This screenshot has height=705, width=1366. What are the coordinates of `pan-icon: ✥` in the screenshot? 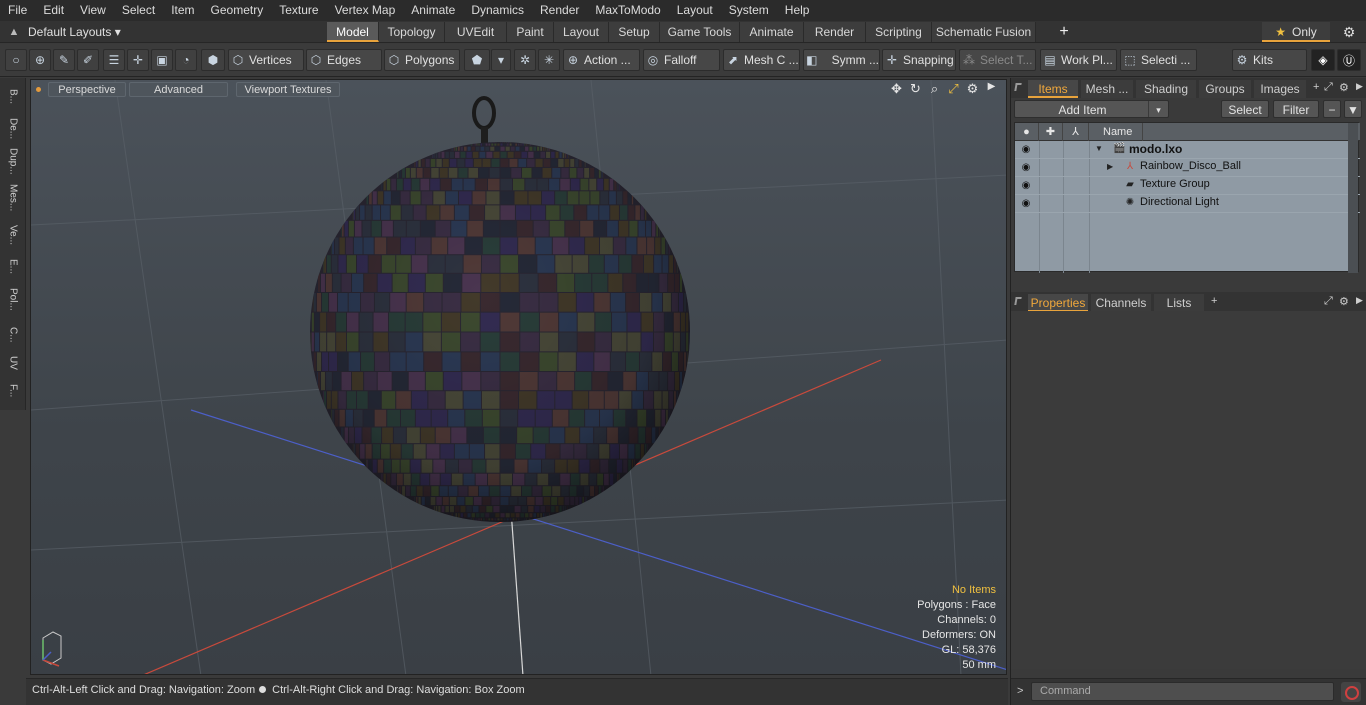 It's located at (896, 89).